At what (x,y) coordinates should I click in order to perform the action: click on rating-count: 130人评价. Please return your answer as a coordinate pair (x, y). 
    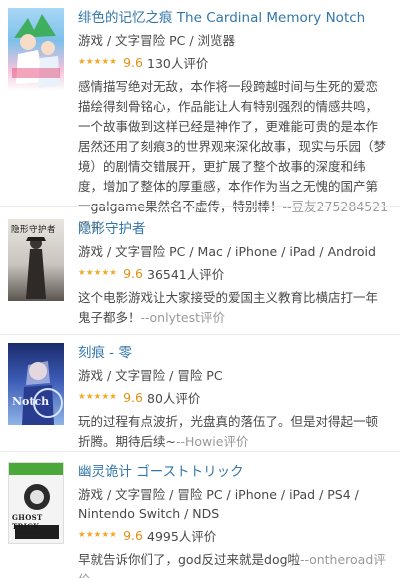
    Looking at the image, I should click on (178, 63).